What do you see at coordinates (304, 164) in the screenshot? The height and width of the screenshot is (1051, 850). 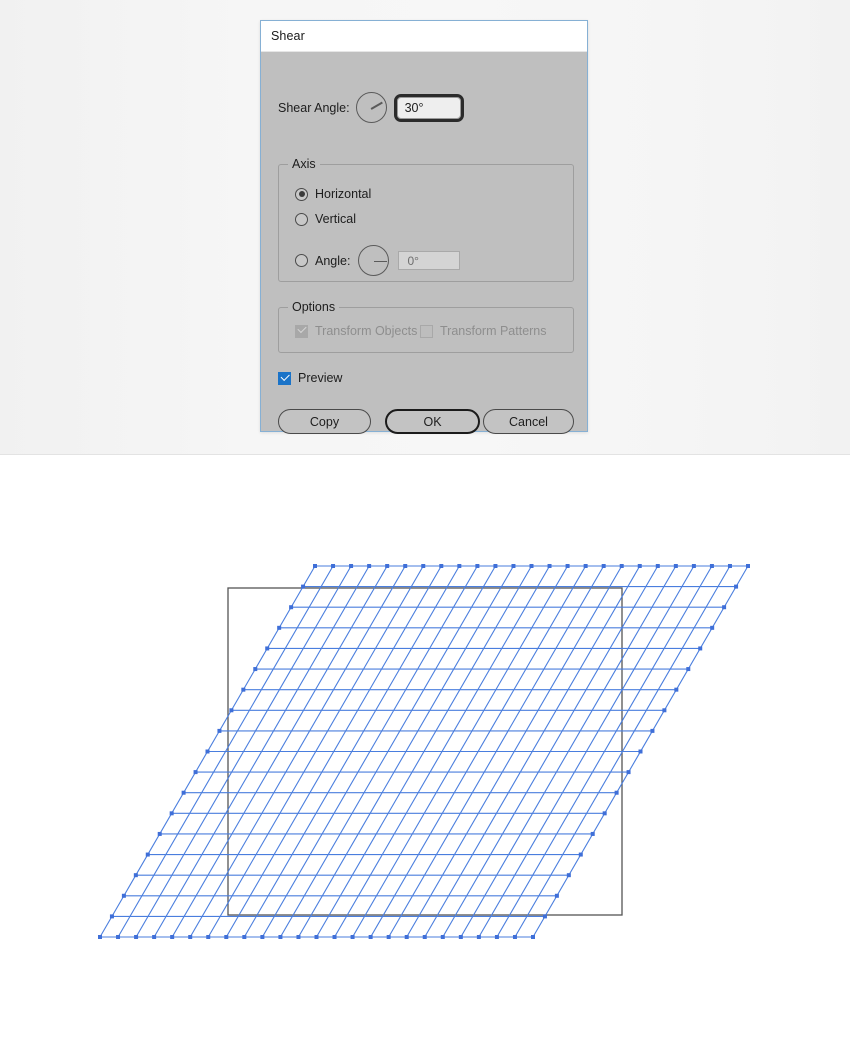 I see `axis-group-legend: Axis` at bounding box center [304, 164].